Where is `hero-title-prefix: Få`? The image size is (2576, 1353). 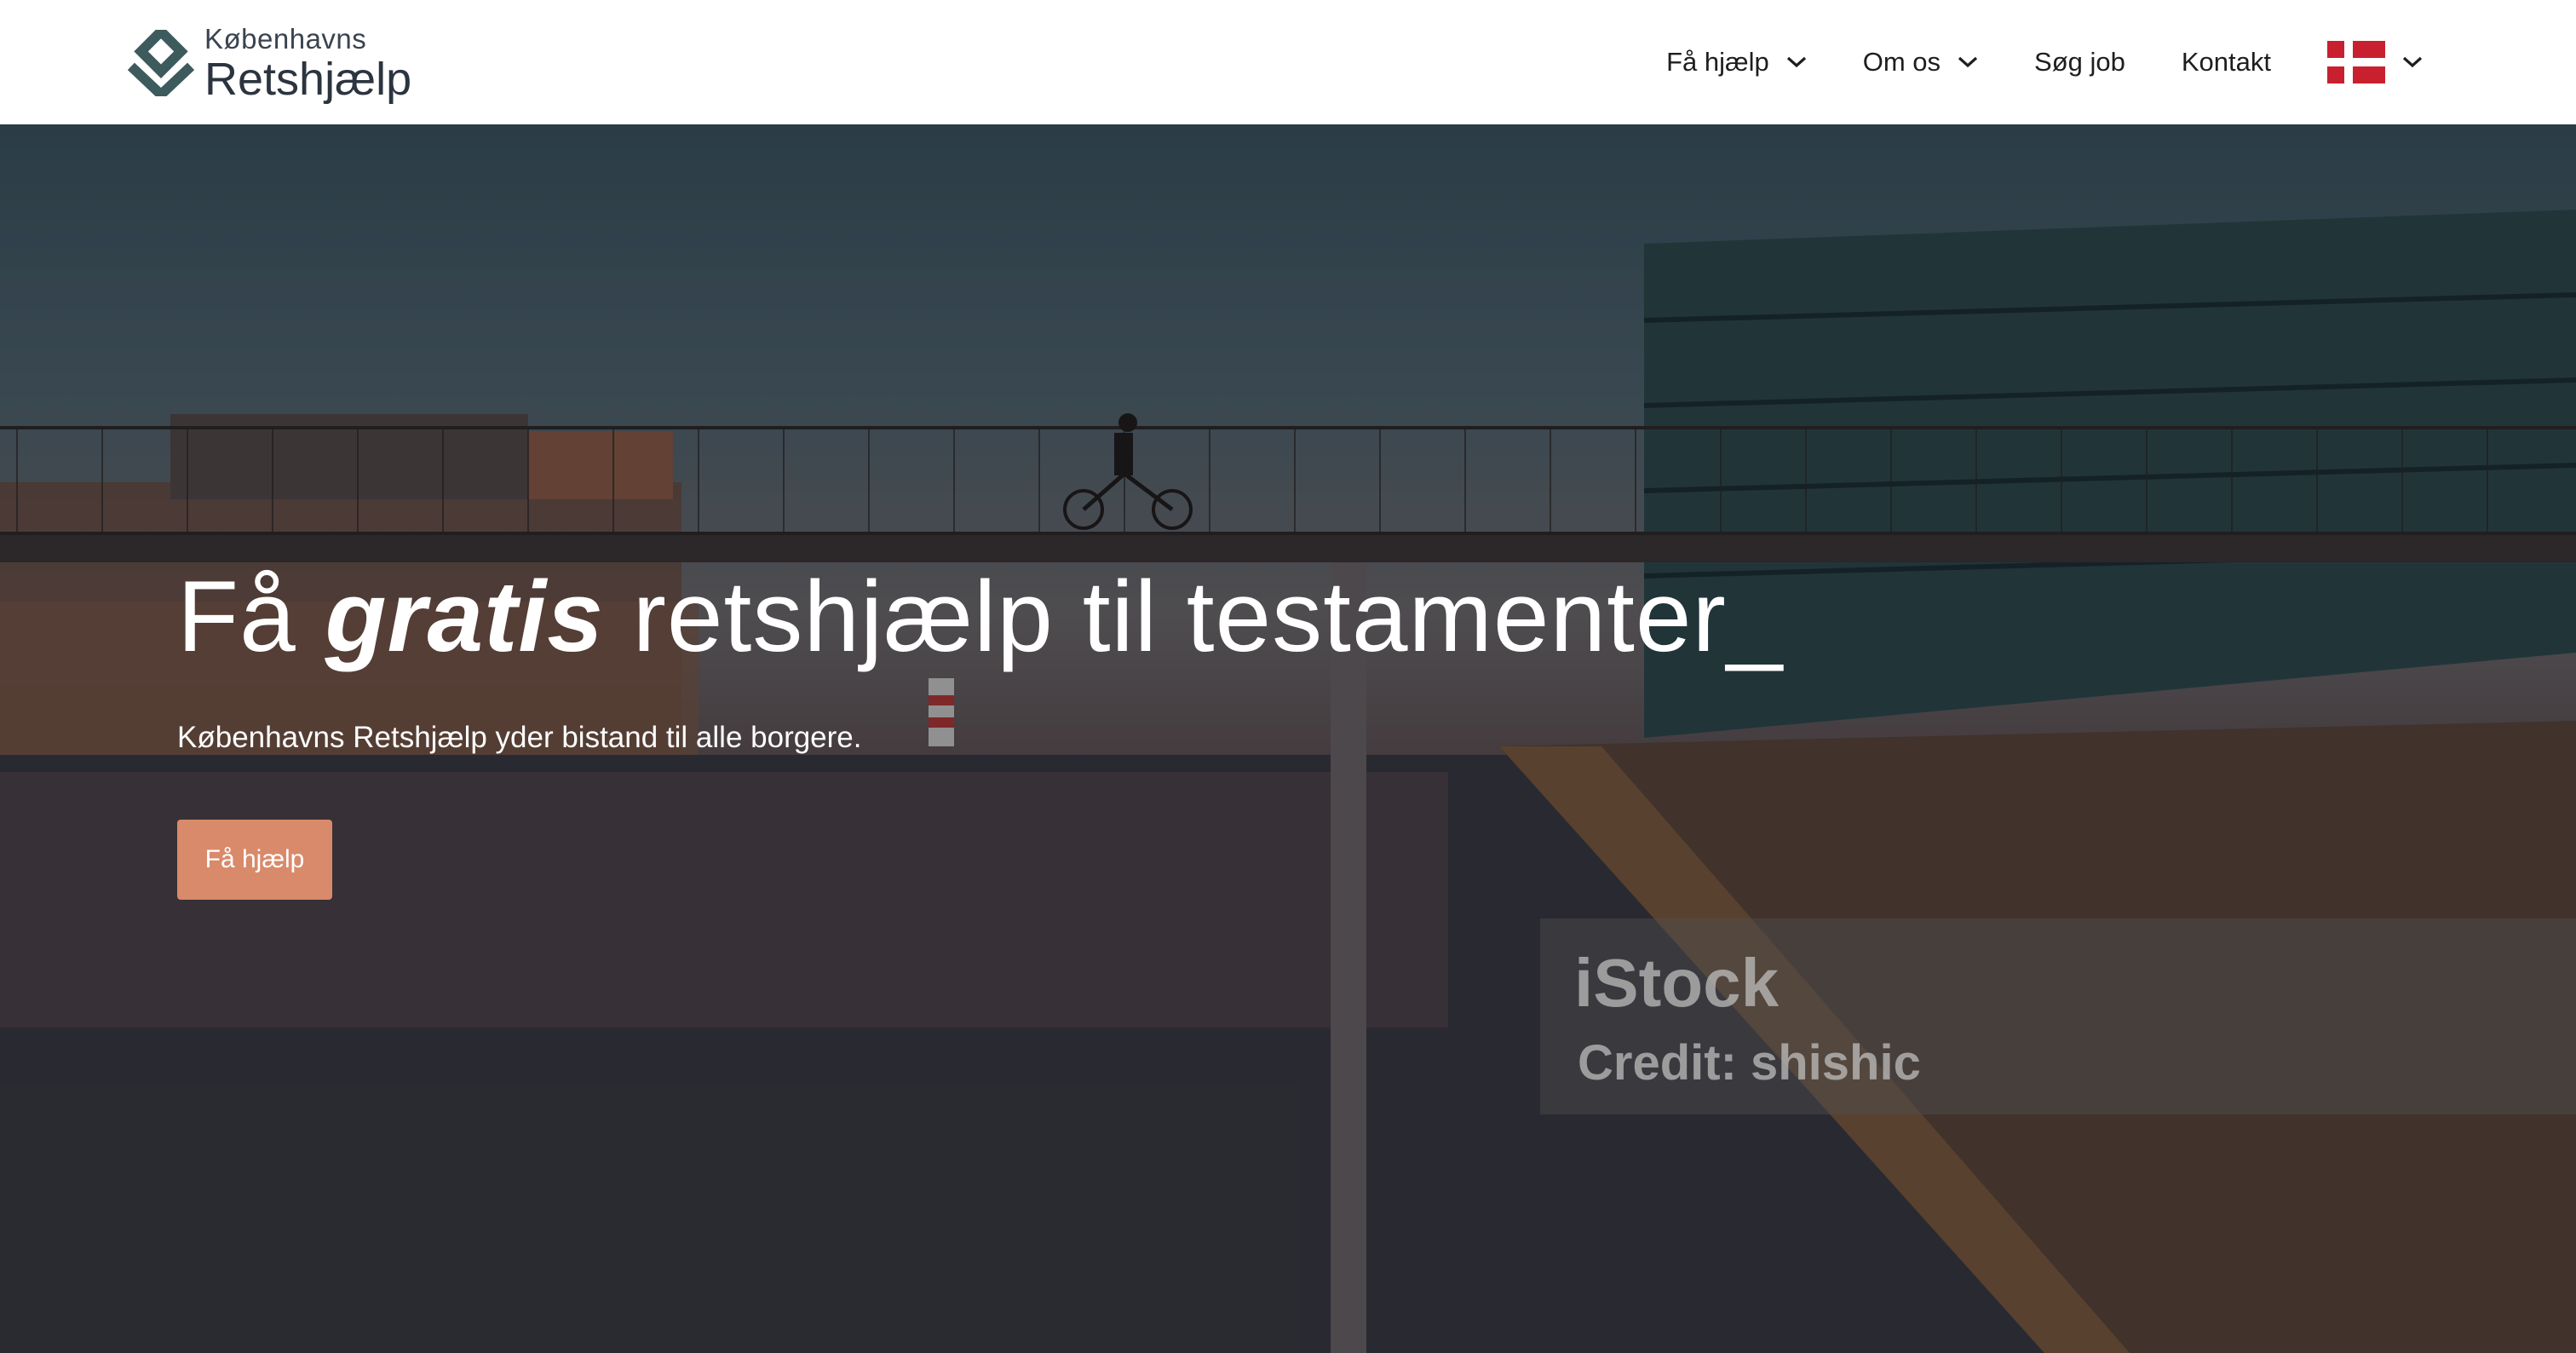
hero-title-prefix: Få is located at coordinates (251, 617).